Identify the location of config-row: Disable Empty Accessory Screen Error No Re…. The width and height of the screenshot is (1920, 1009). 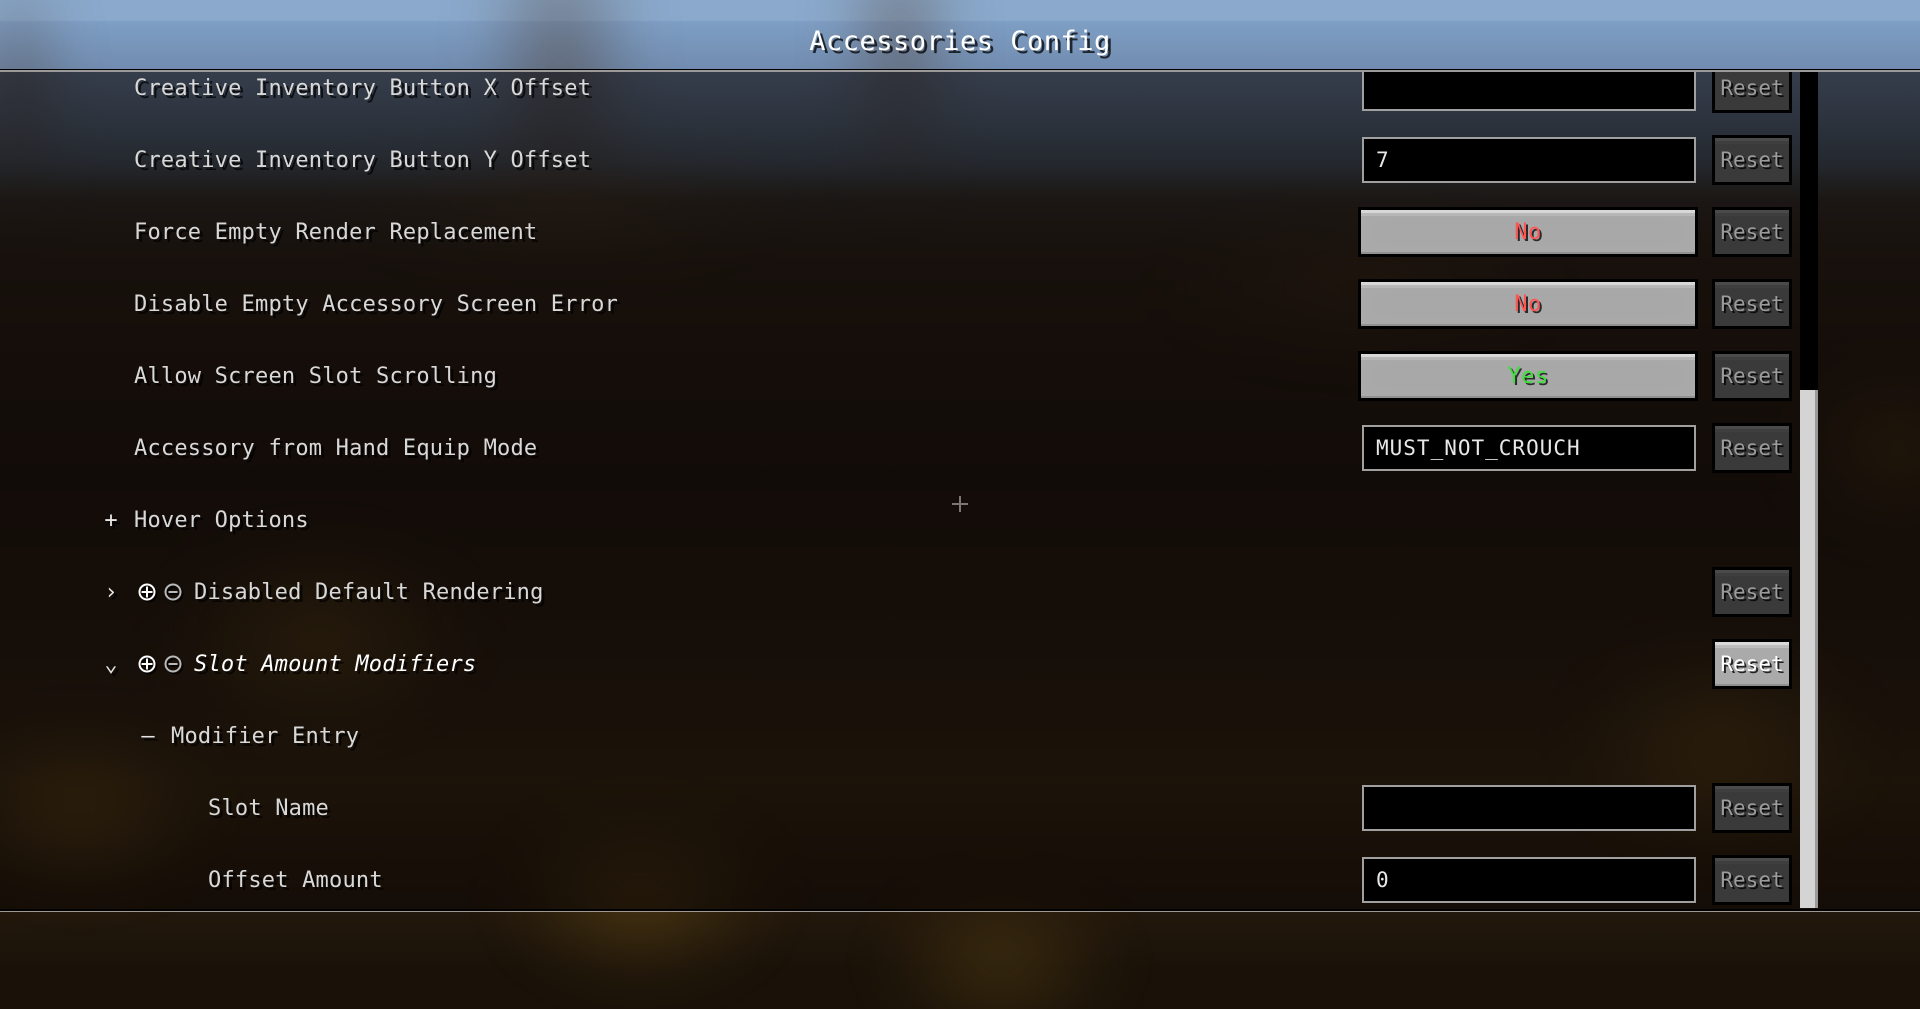
(960, 304).